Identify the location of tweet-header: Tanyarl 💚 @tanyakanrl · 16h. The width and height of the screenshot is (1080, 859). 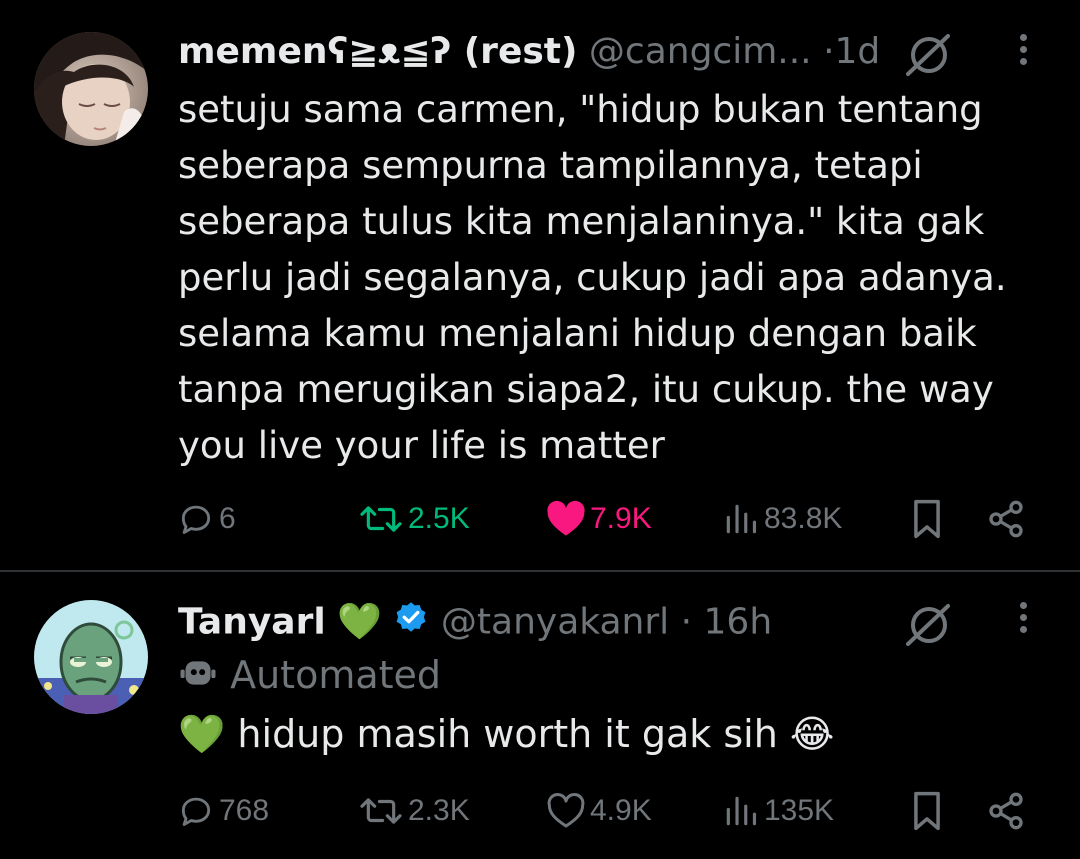
(475, 623).